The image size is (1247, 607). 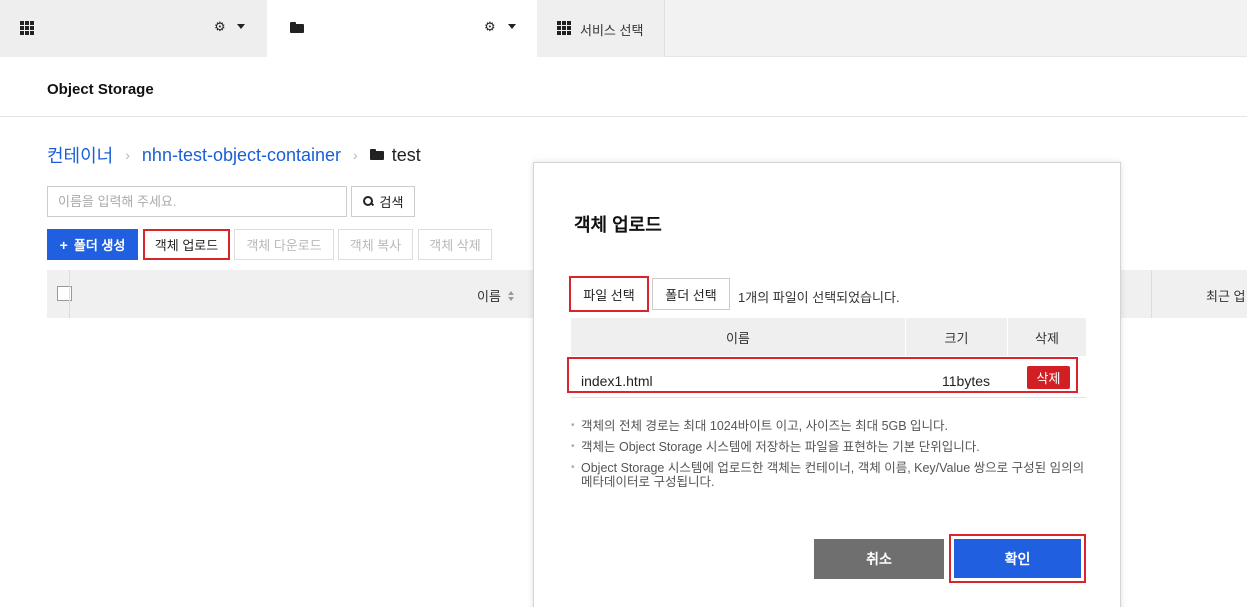 What do you see at coordinates (819, 297) in the screenshot?
I see `selected-files-status: 1개의 파일이 선택되었습니다.` at bounding box center [819, 297].